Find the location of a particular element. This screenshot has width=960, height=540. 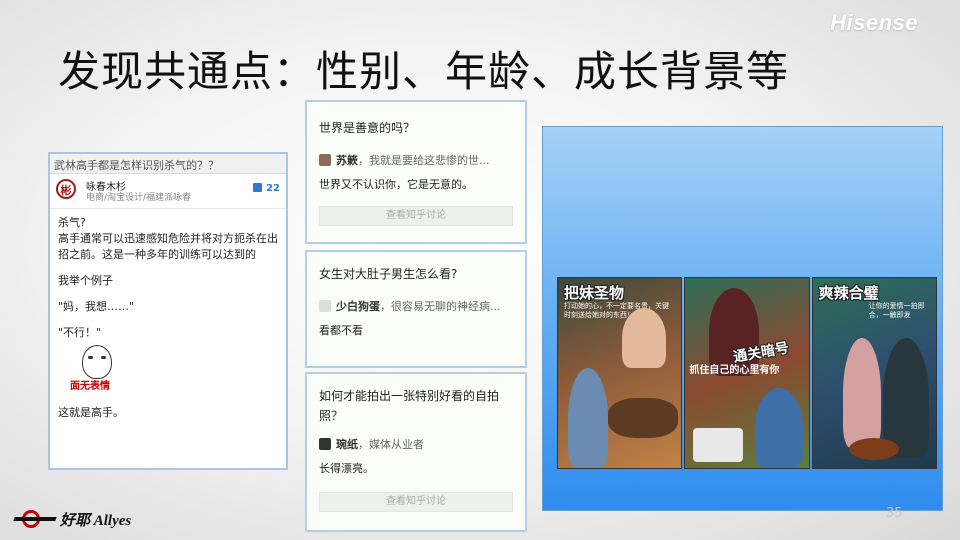

comic-laptop is located at coordinates (718, 445).